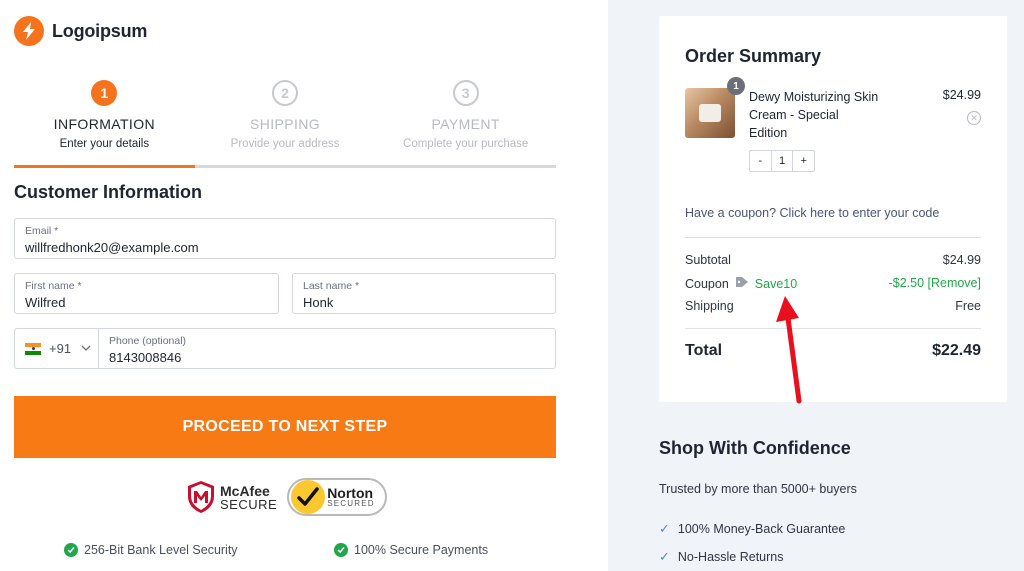 The width and height of the screenshot is (1024, 571). Describe the element at coordinates (148, 341) in the screenshot. I see `phone-label: Phone (optional)` at that location.